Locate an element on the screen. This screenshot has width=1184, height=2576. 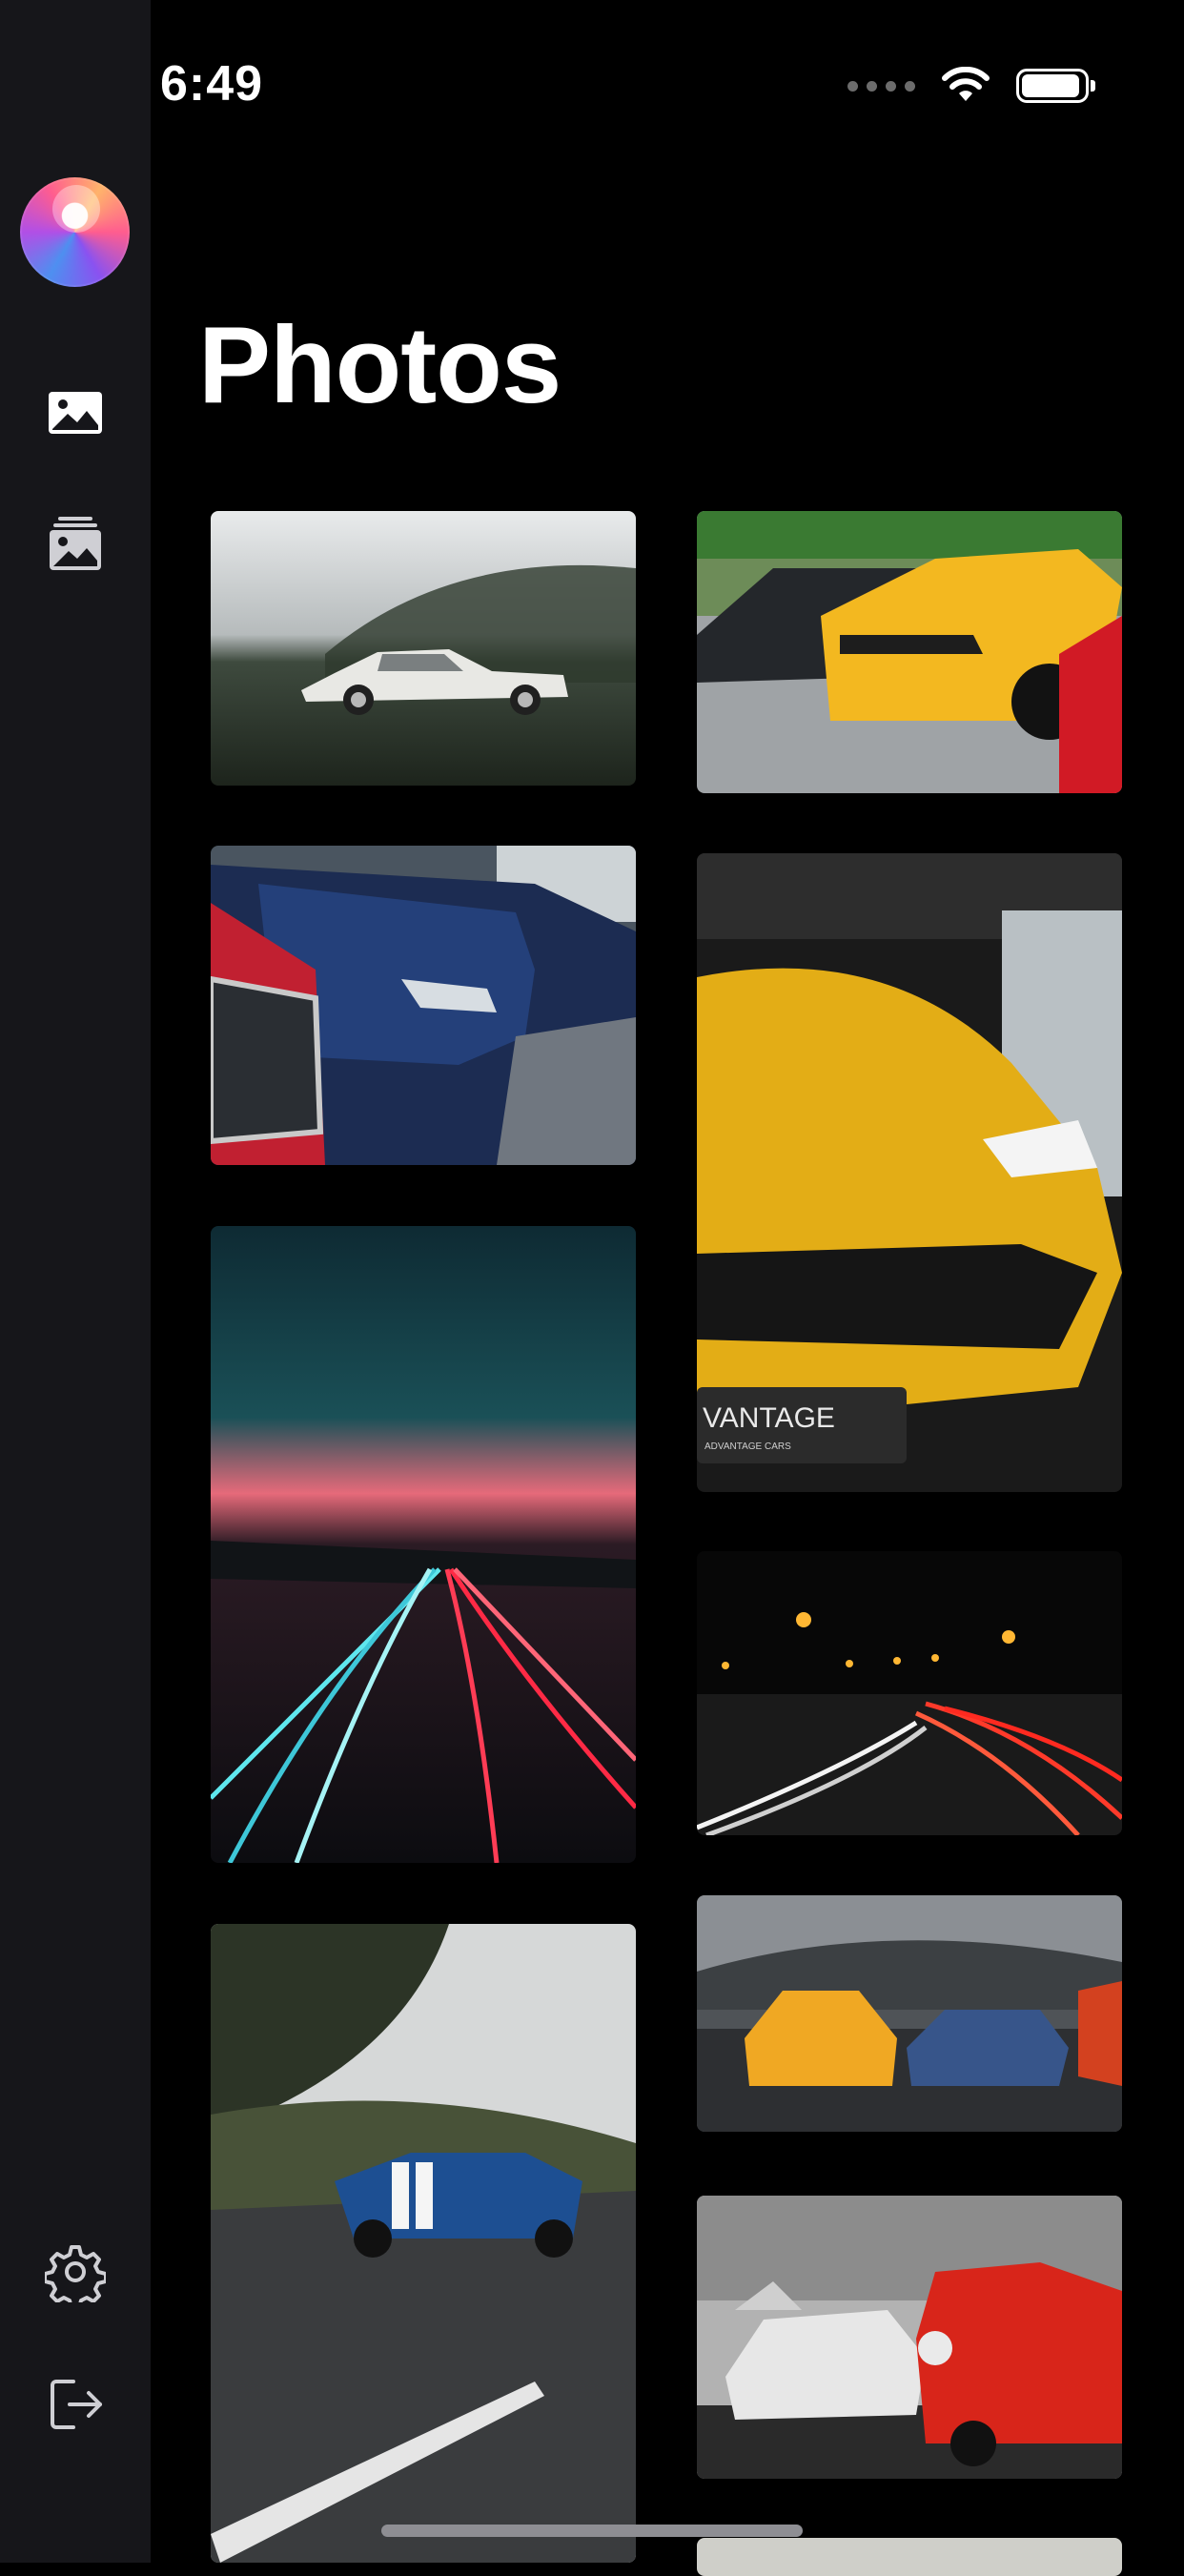
photo-sports-cars-mountain is located at coordinates (909, 2013).